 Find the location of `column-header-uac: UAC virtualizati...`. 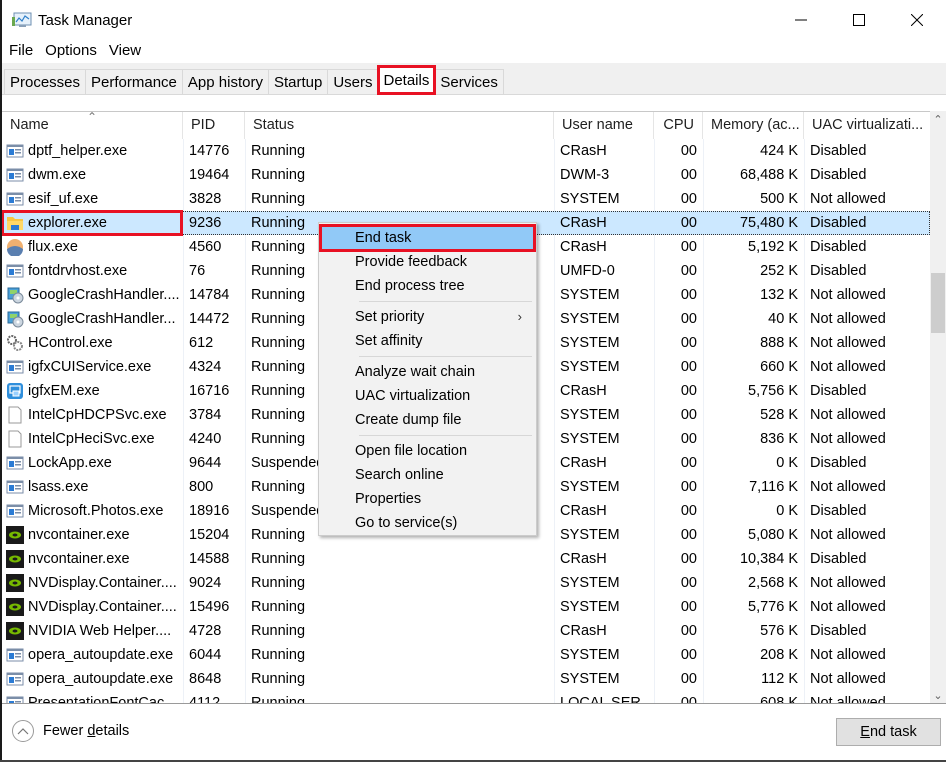

column-header-uac: UAC virtualizati... is located at coordinates (867, 125).